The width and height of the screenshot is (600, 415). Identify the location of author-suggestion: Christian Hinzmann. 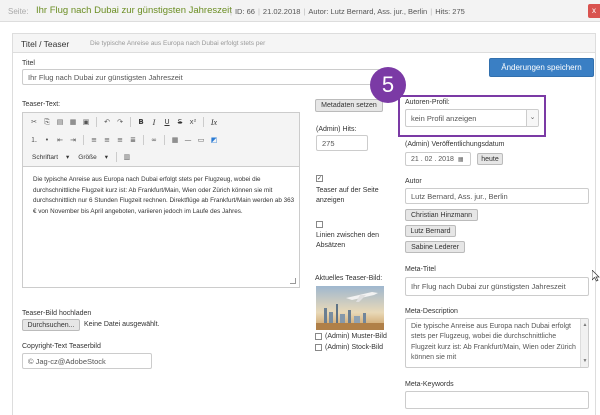
(441, 215).